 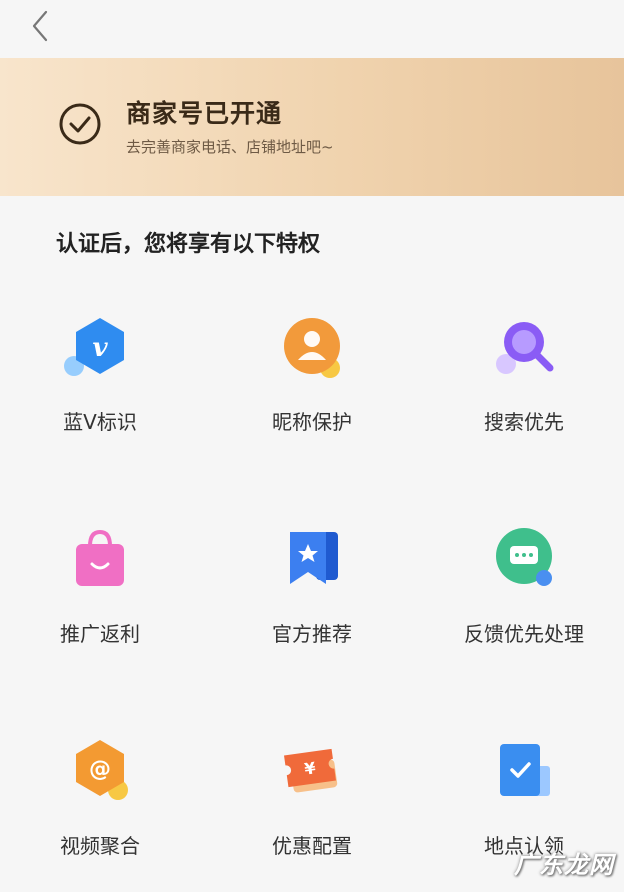 What do you see at coordinates (524, 422) in the screenshot?
I see `feature-label: 搜索优先` at bounding box center [524, 422].